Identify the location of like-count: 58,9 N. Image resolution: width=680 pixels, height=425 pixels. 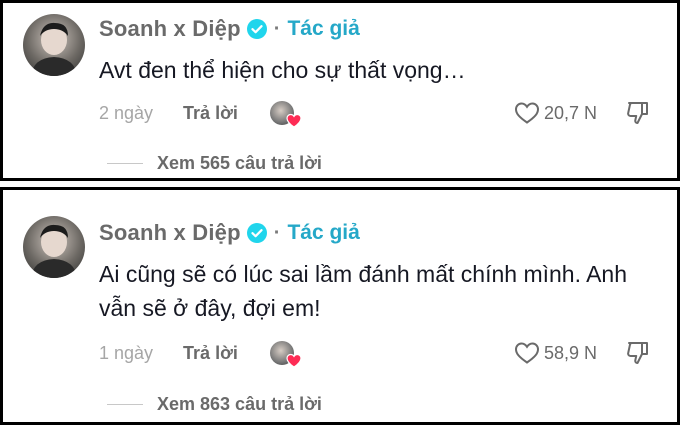
(570, 352).